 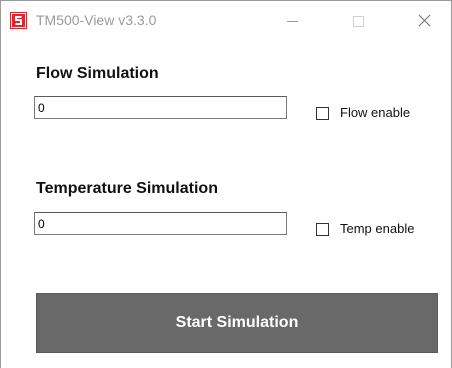 What do you see at coordinates (226, 20) in the screenshot?
I see `title-bar: TM500-View v3.3.0` at bounding box center [226, 20].